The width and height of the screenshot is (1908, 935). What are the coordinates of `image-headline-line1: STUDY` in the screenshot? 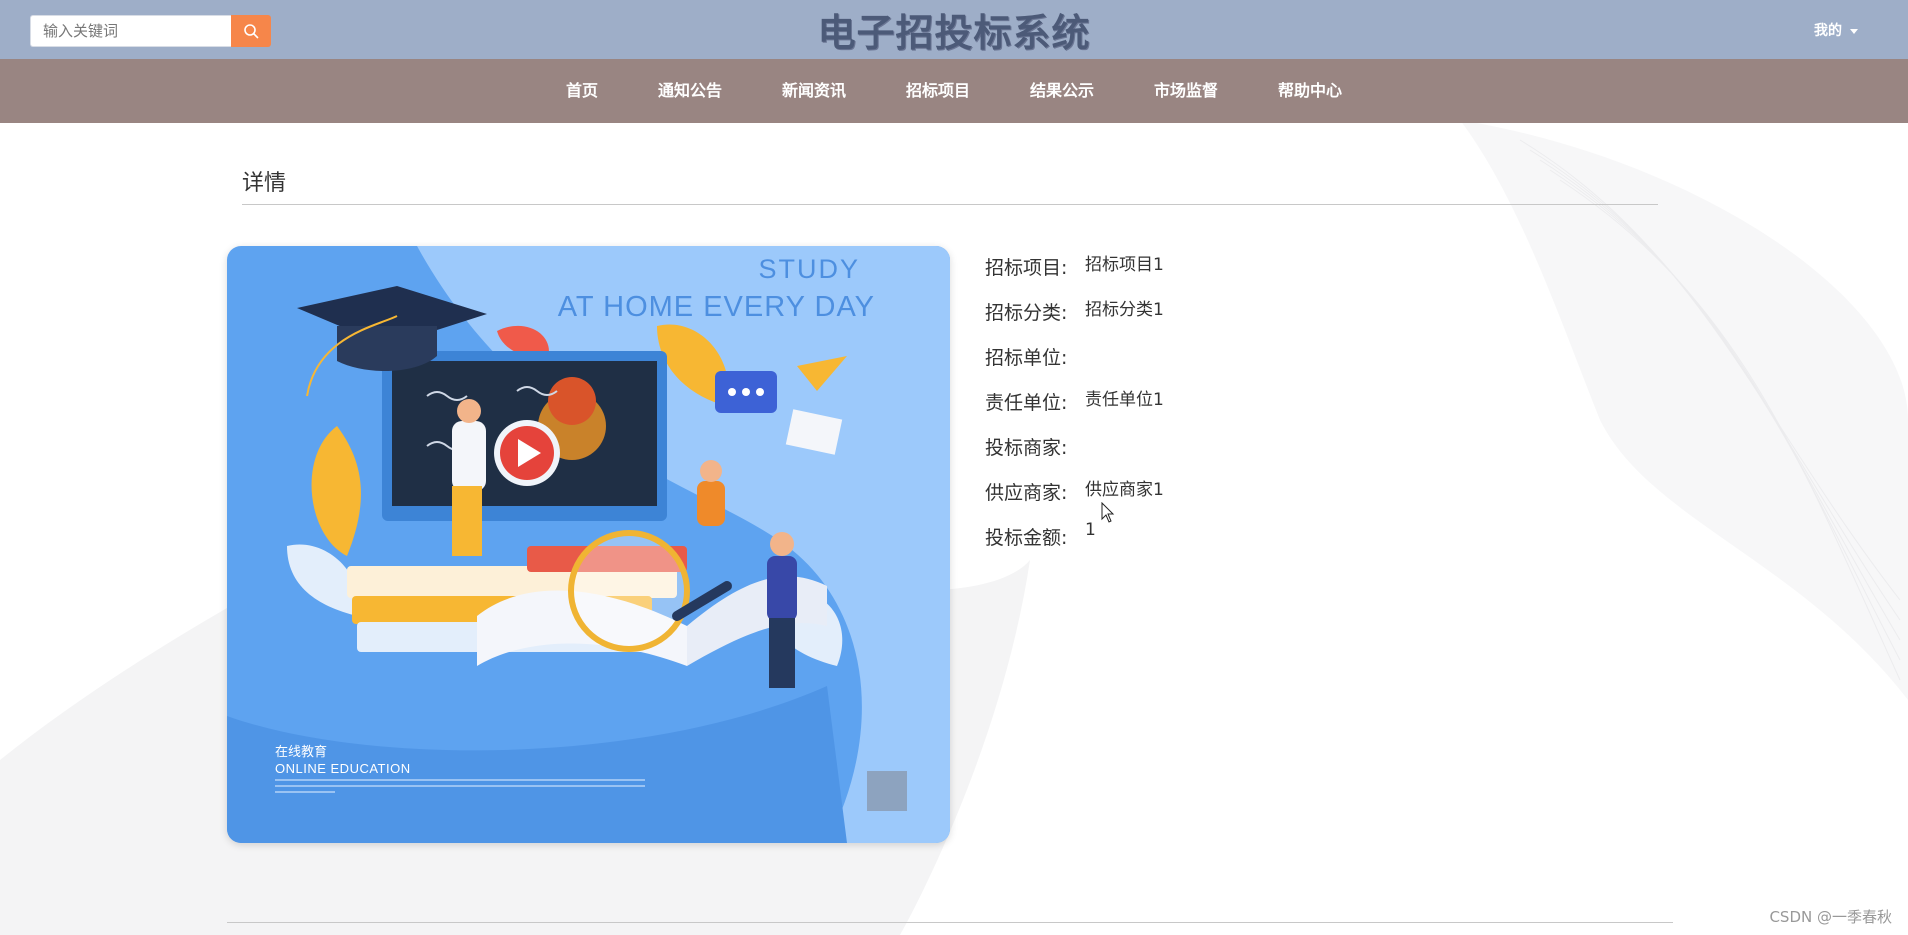 It's located at (809, 269).